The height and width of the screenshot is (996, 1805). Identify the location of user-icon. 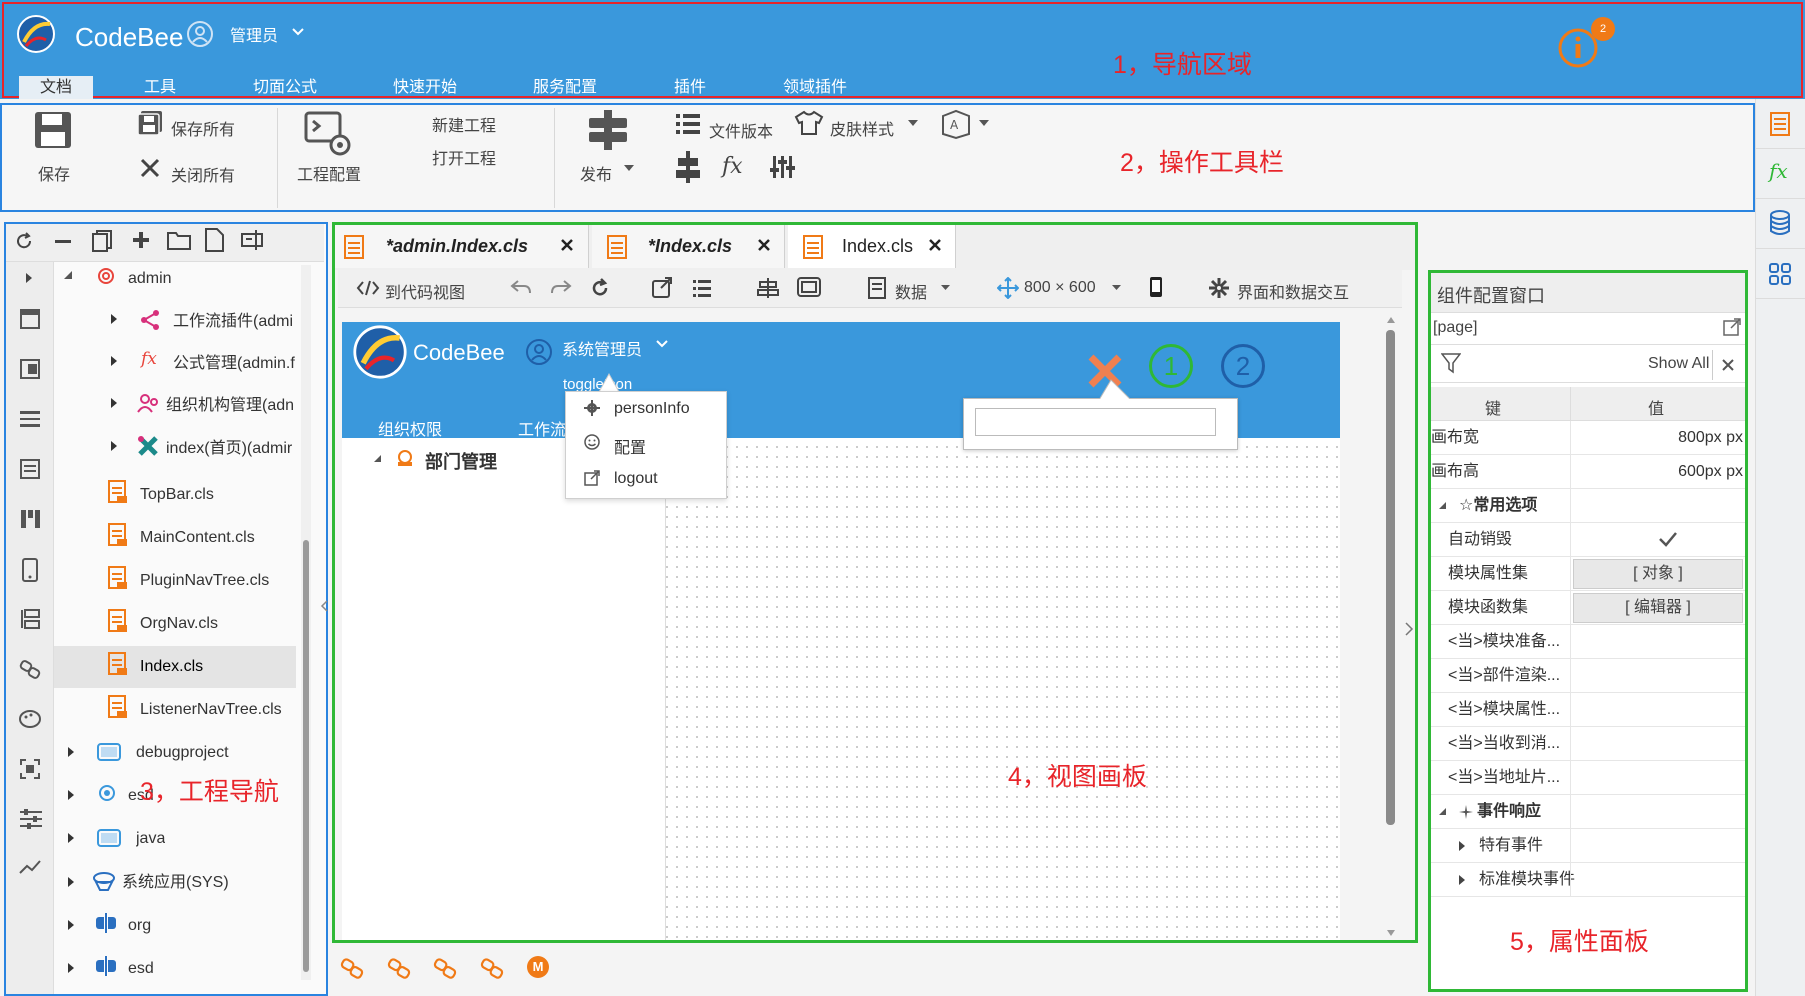
(200, 34).